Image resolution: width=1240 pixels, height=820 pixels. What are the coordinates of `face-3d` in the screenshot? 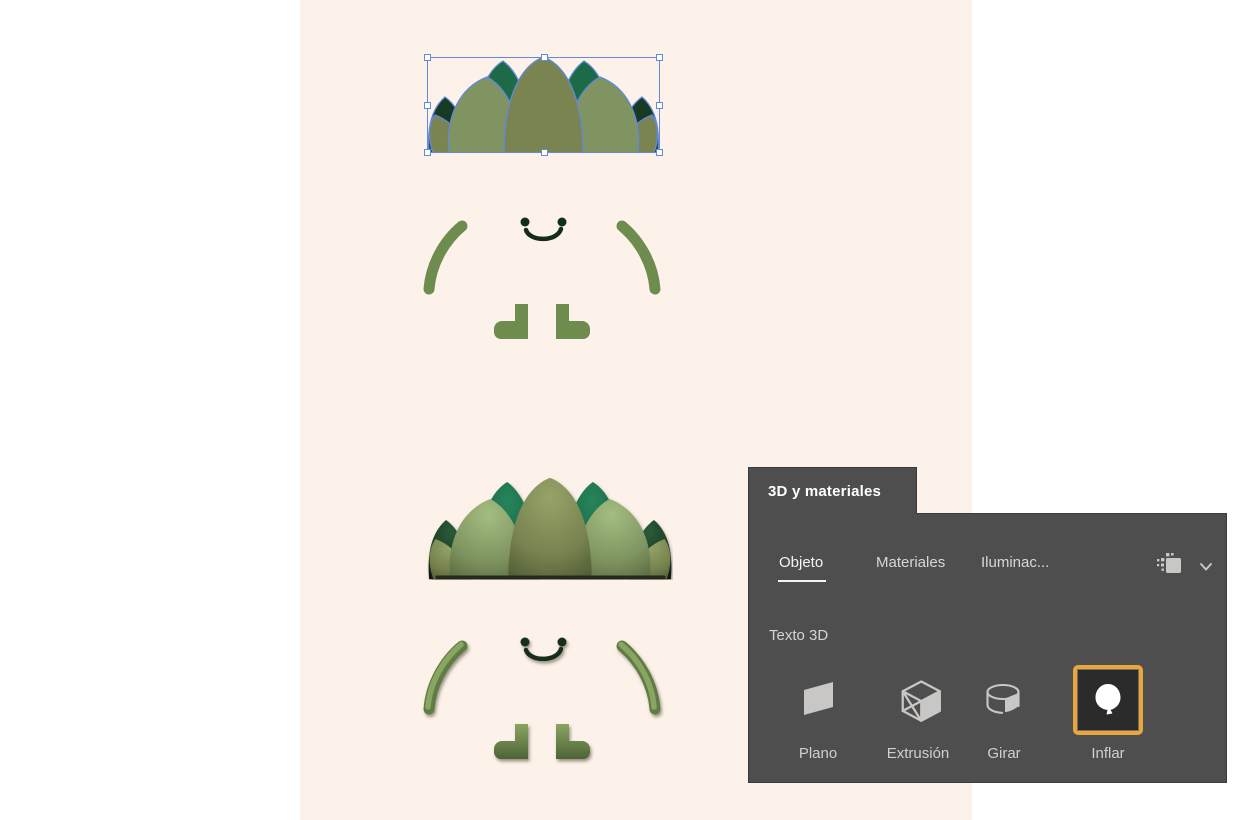 It's located at (543, 649).